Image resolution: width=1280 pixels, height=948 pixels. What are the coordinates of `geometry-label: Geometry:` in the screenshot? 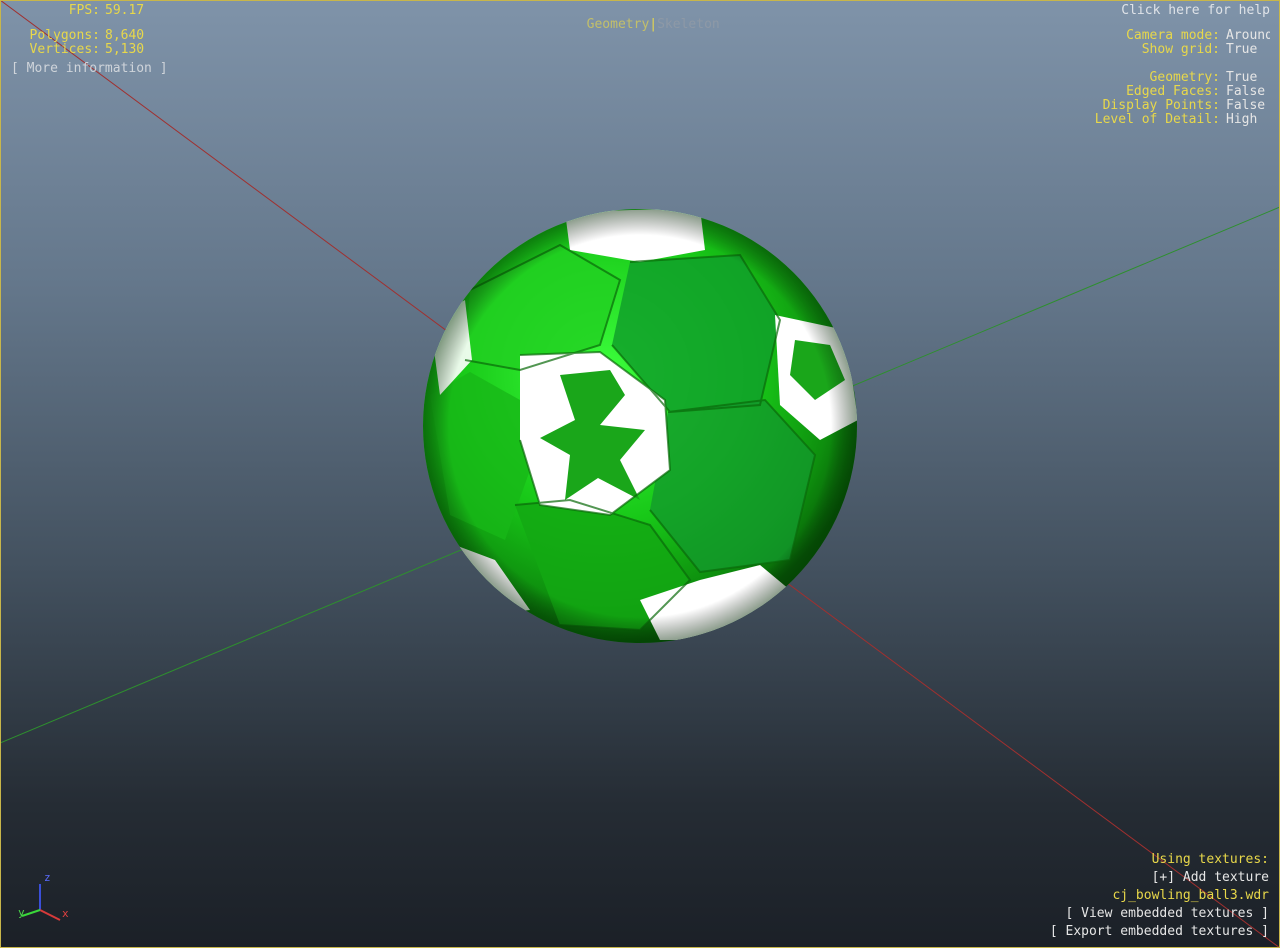 It's located at (1184, 77).